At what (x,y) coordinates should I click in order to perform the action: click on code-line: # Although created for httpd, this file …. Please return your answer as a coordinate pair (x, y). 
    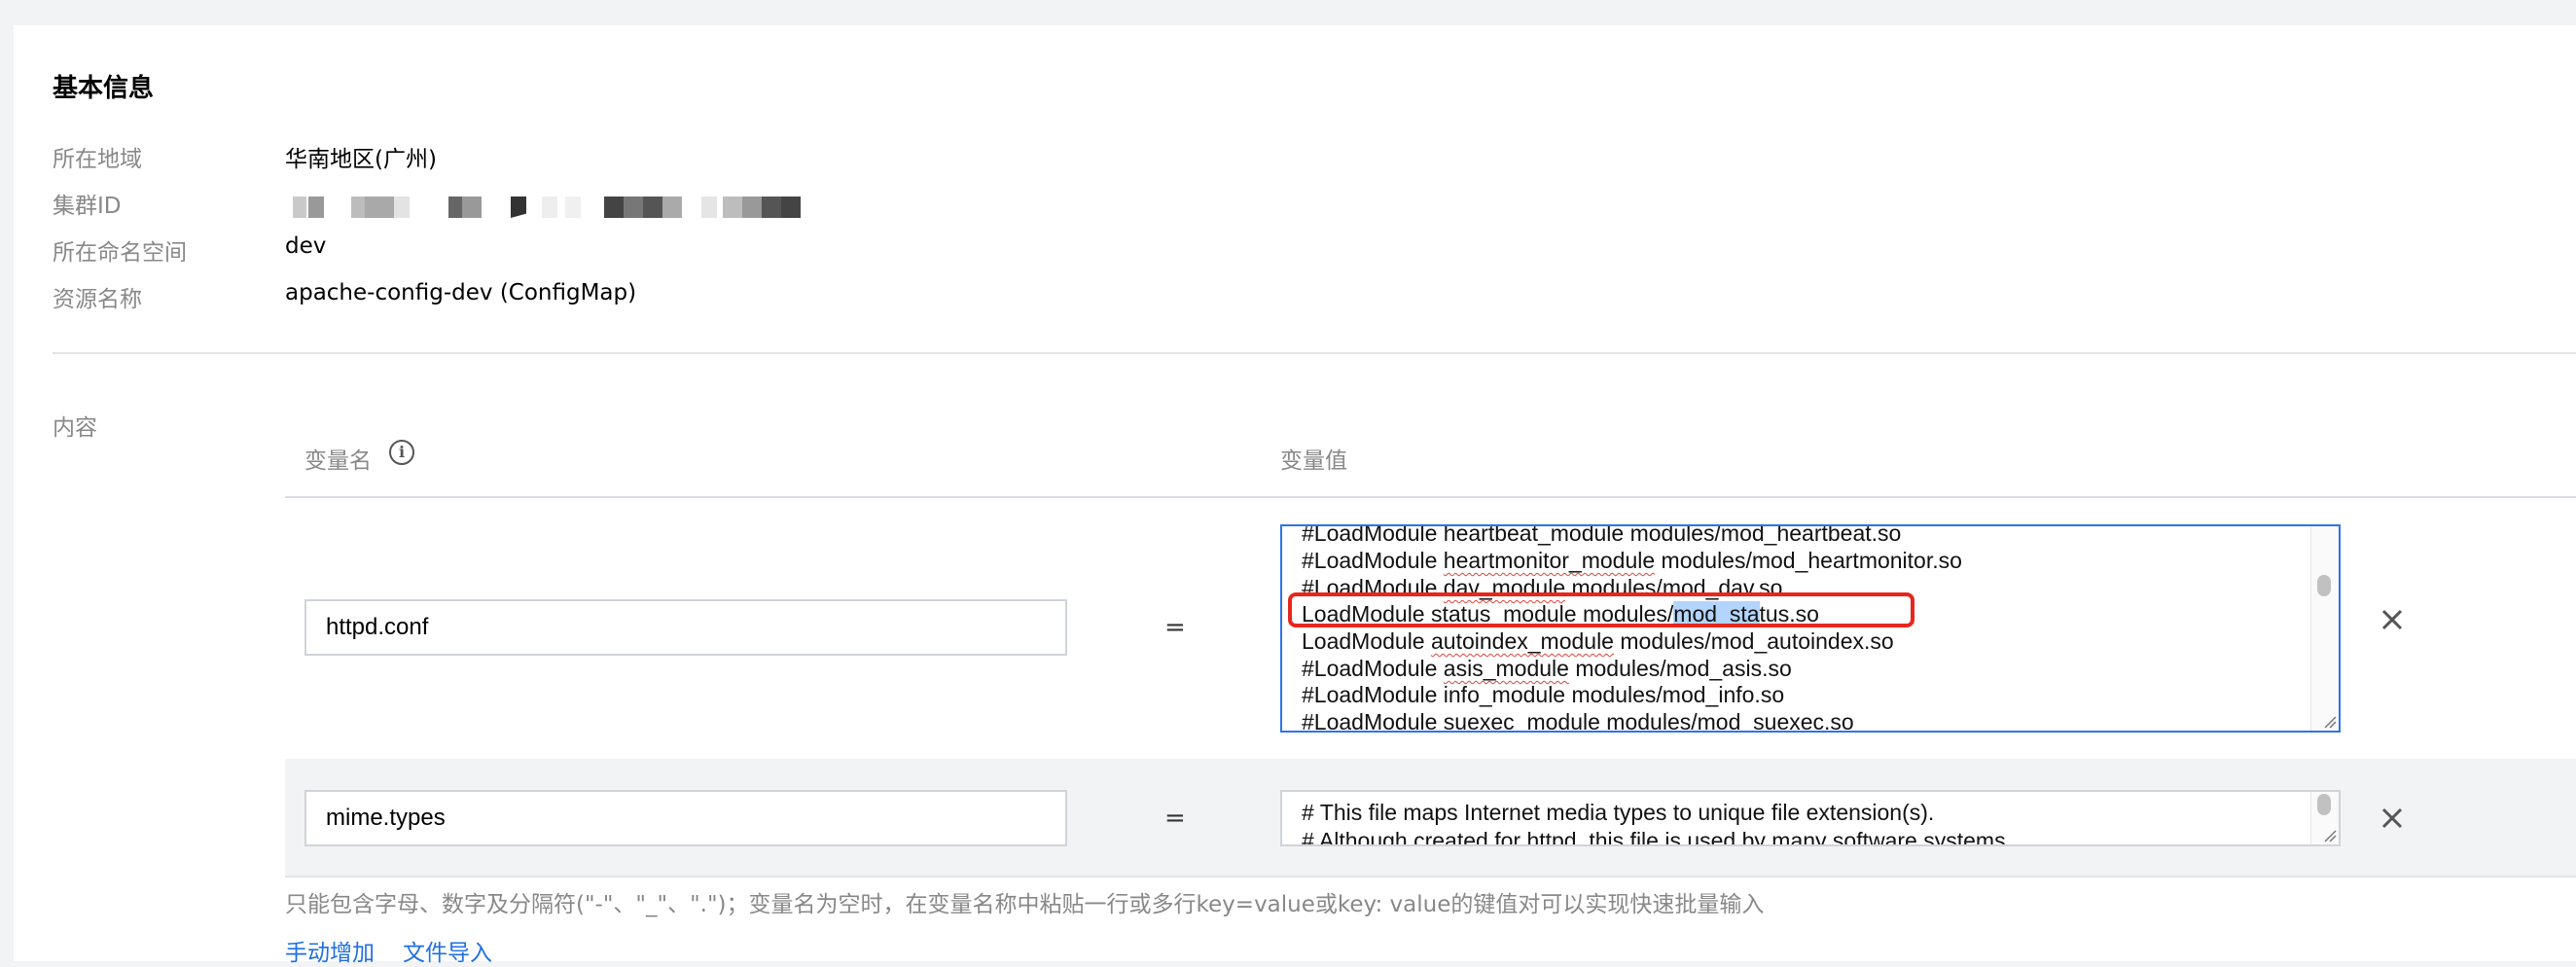
    Looking at the image, I should click on (1654, 837).